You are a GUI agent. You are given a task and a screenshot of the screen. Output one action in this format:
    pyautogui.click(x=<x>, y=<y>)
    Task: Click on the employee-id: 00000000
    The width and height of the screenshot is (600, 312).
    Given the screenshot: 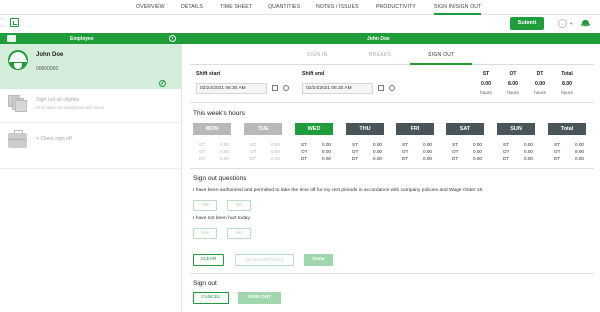 What is the action you would take?
    pyautogui.click(x=47, y=69)
    